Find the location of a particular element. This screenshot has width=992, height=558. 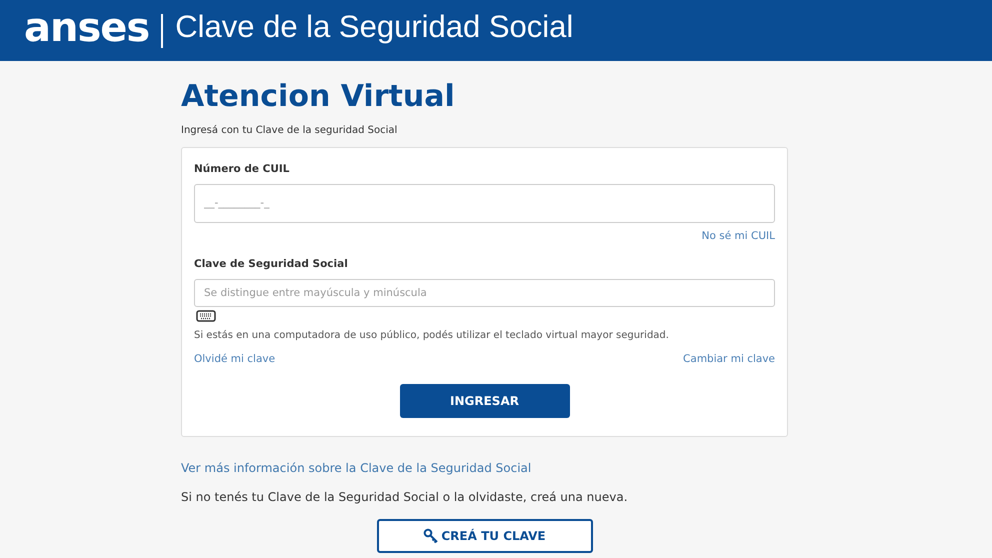

password-link: Olvidé mi clave is located at coordinates (235, 360).